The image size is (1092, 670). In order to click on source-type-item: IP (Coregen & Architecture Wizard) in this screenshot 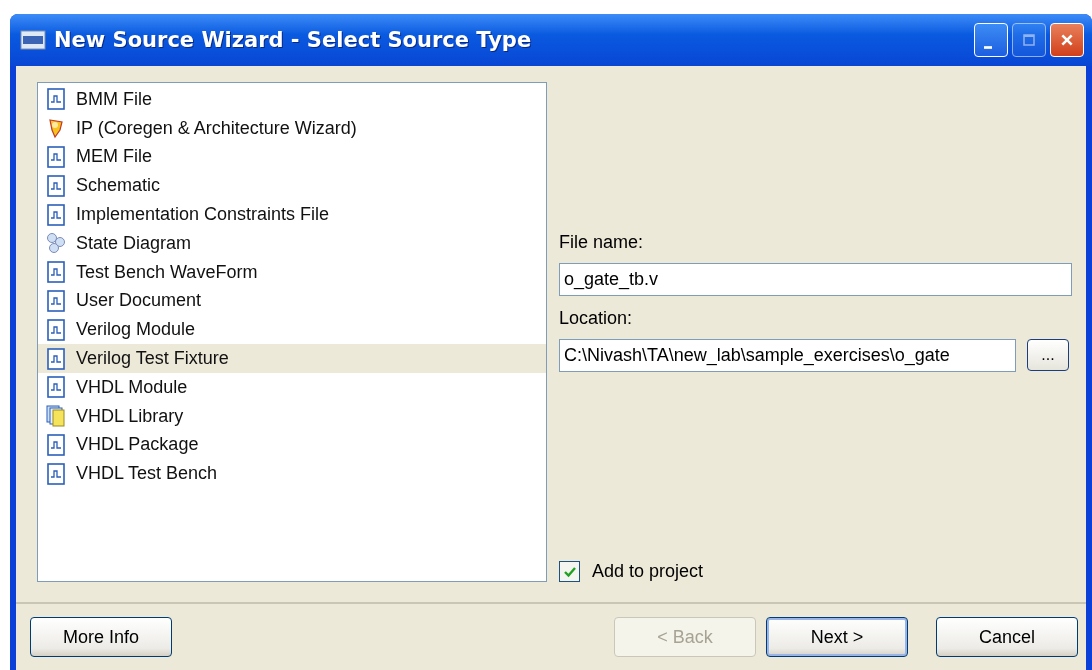, I will do `click(292, 128)`.